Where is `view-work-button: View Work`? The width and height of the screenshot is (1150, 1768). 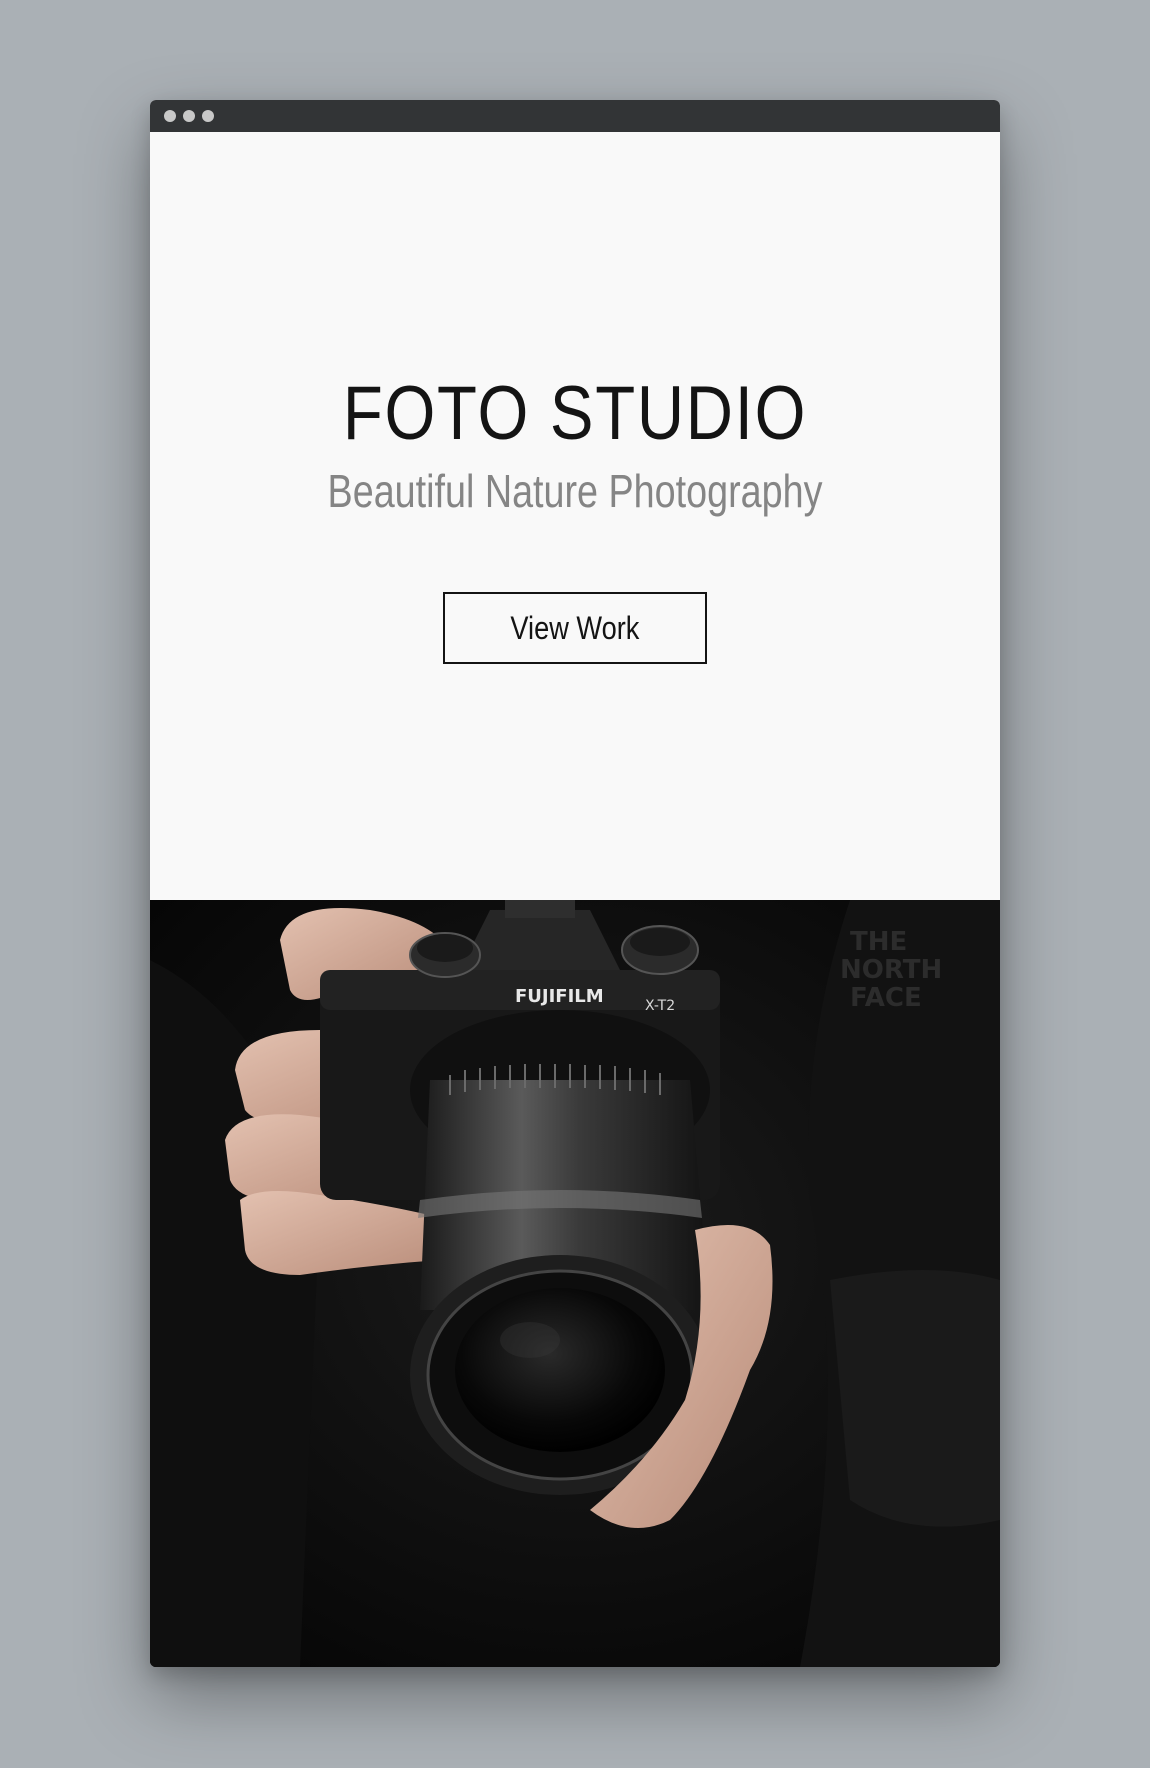 view-work-button: View Work is located at coordinates (575, 628).